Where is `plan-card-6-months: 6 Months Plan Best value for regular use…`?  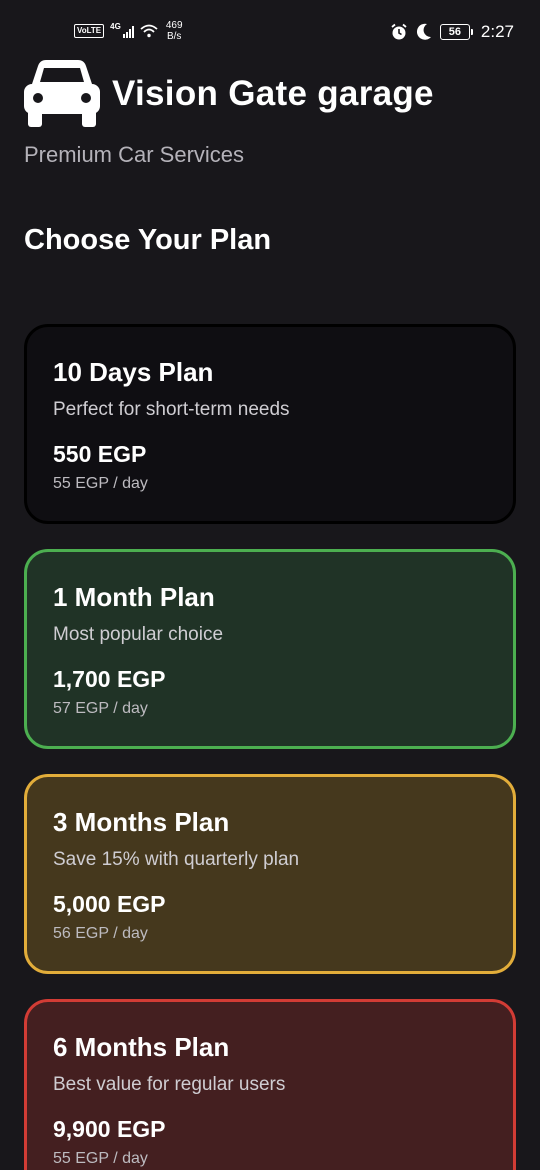 plan-card-6-months: 6 Months Plan Best value for regular use… is located at coordinates (270, 1084).